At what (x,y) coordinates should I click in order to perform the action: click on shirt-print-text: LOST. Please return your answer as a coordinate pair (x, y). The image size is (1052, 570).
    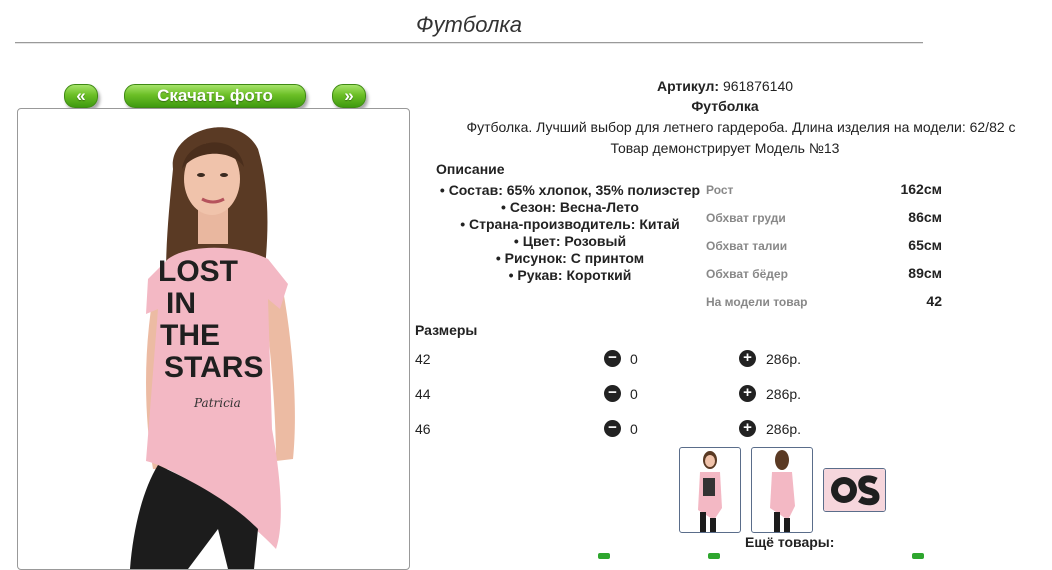
    Looking at the image, I should click on (198, 271).